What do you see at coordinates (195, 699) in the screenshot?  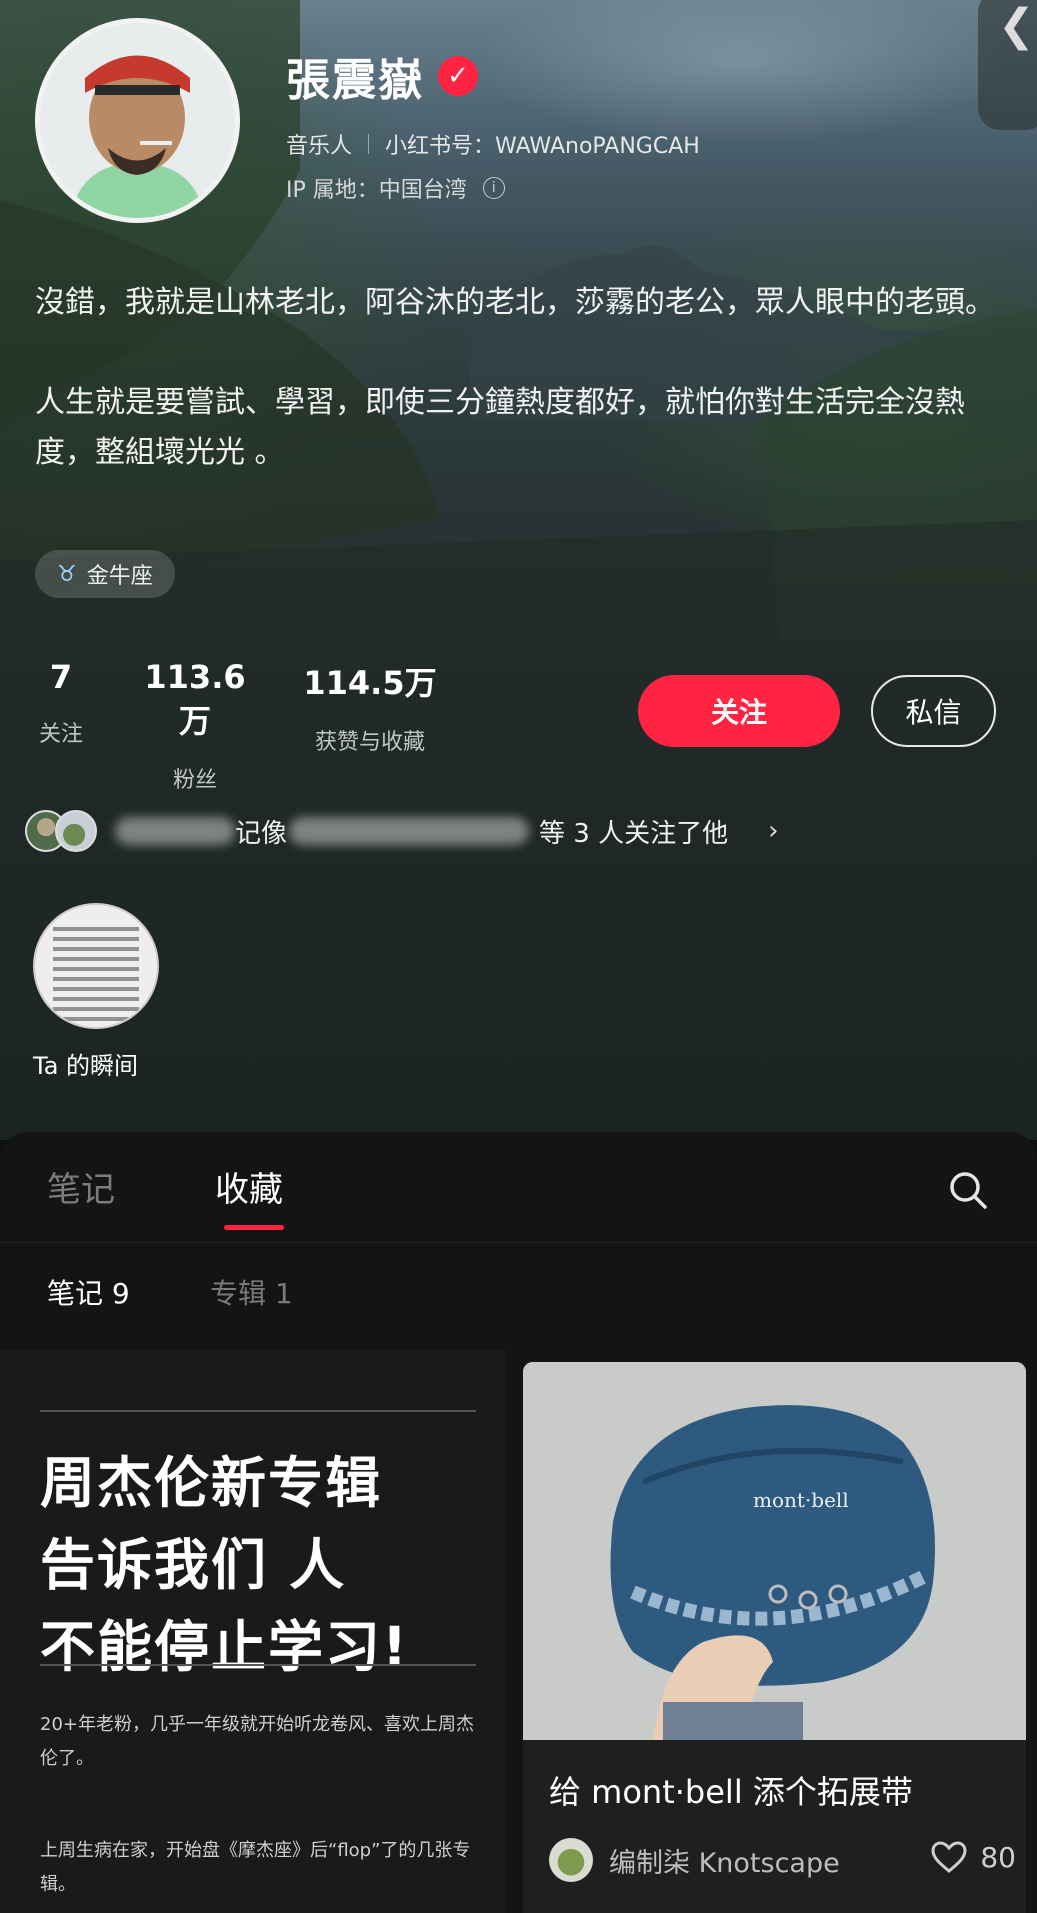 I see `stat-value: 113.6万` at bounding box center [195, 699].